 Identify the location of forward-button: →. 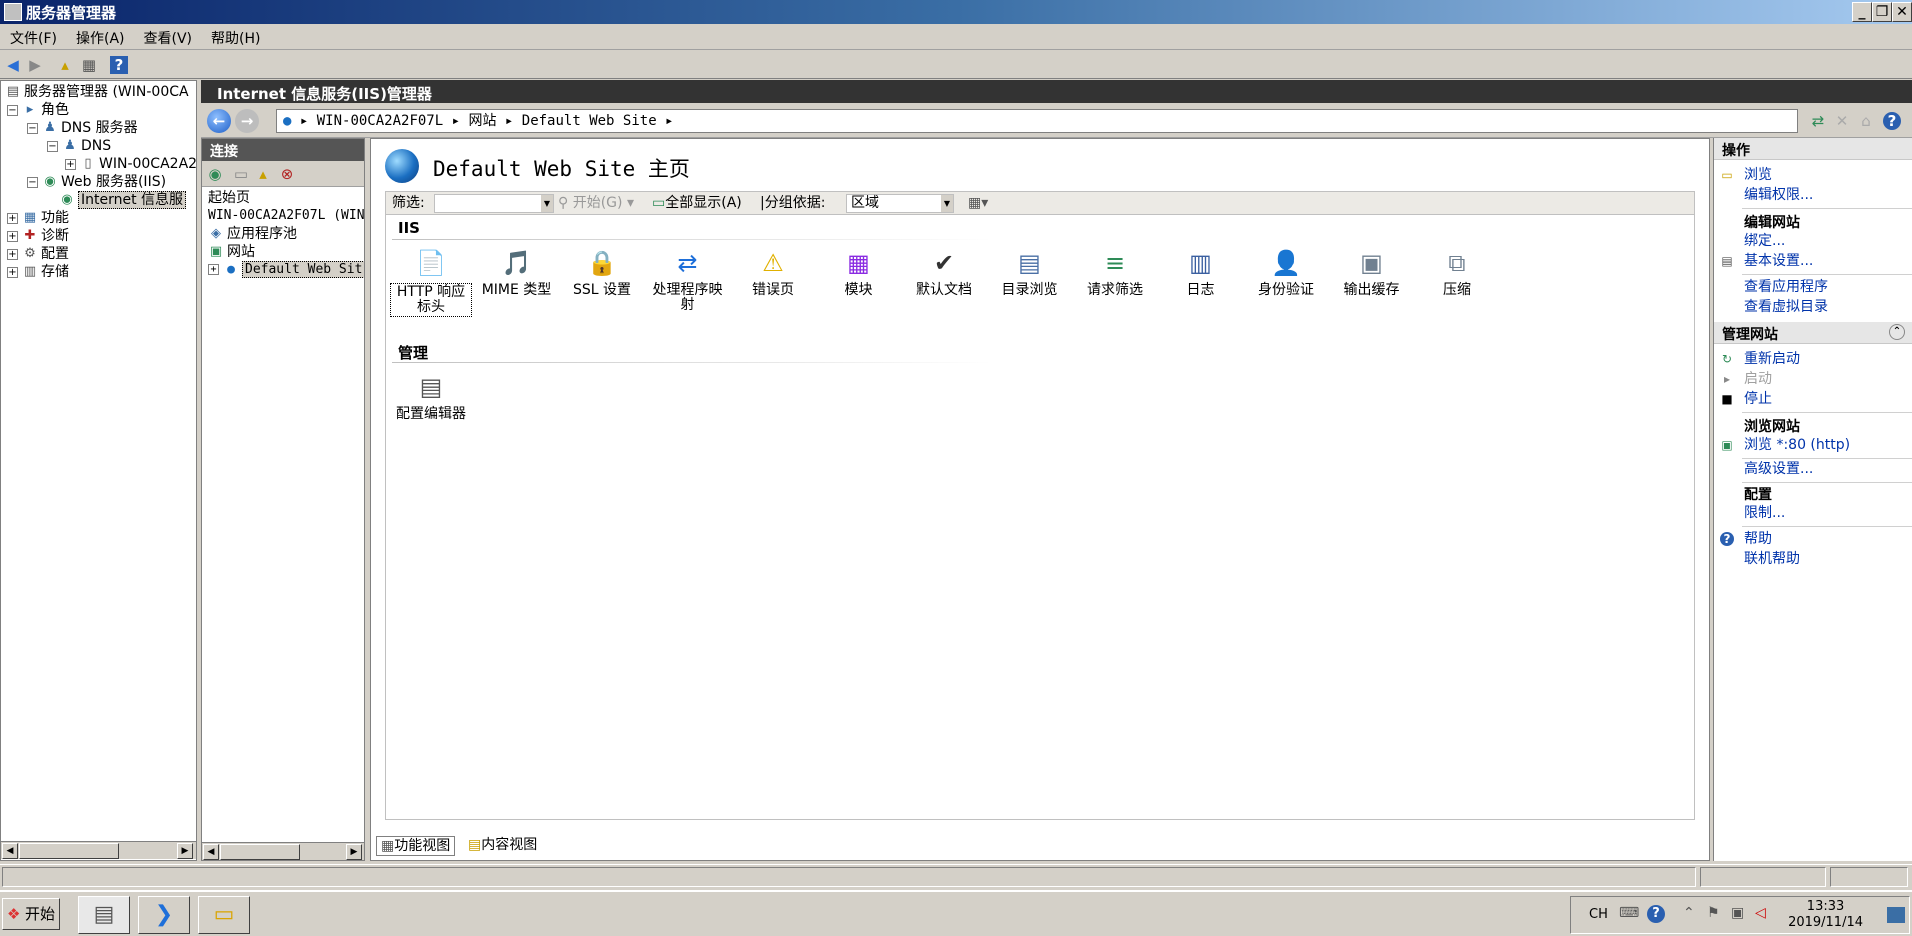
(247, 121).